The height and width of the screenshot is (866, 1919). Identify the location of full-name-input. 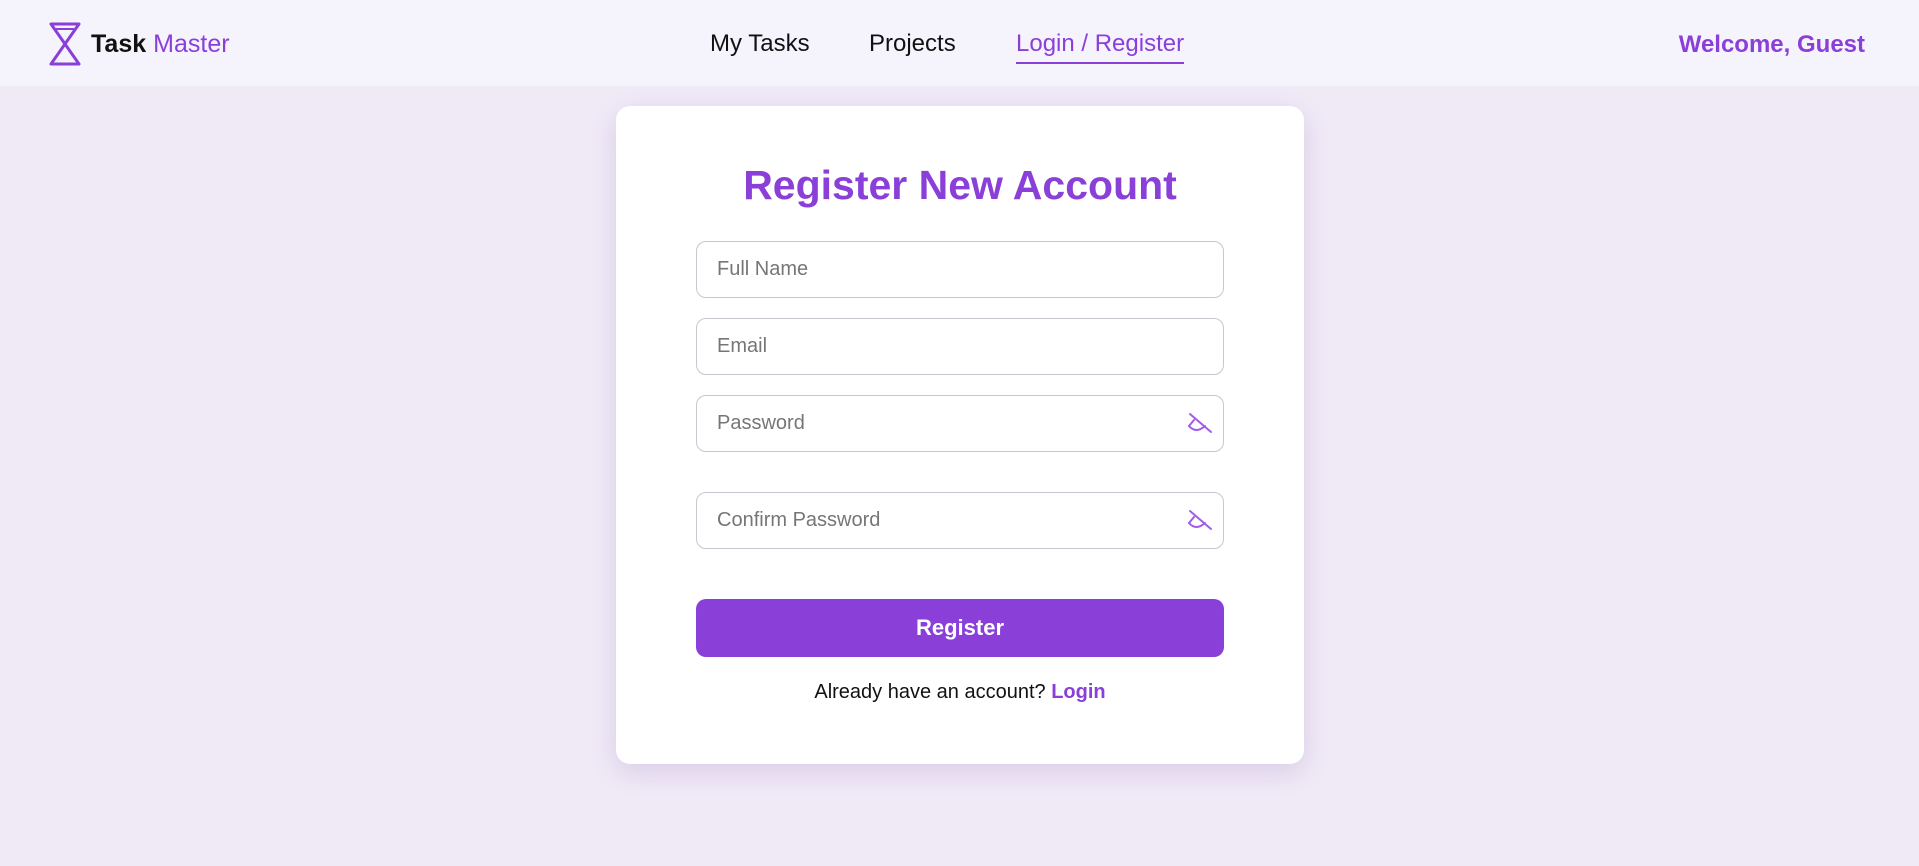
(960, 269).